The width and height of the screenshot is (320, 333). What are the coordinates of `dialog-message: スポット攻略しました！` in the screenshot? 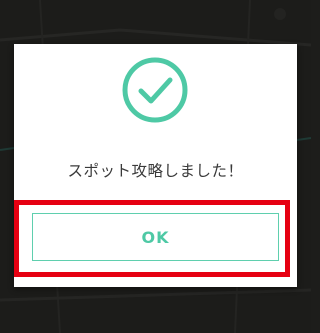 It's located at (155, 171).